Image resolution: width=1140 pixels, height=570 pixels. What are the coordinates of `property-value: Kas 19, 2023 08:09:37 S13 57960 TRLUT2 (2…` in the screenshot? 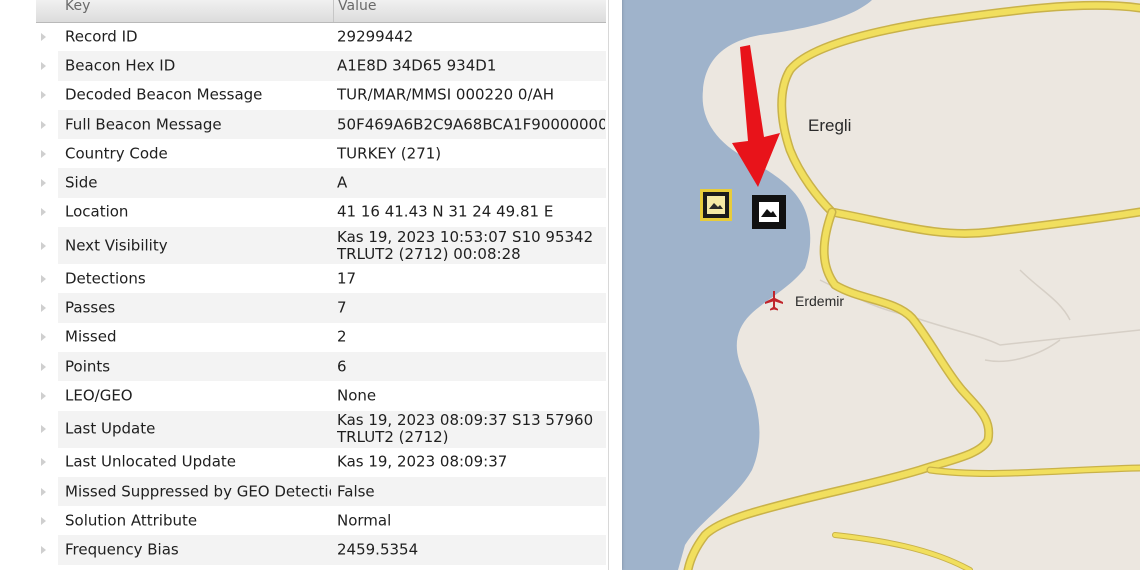 It's located at (471, 429).